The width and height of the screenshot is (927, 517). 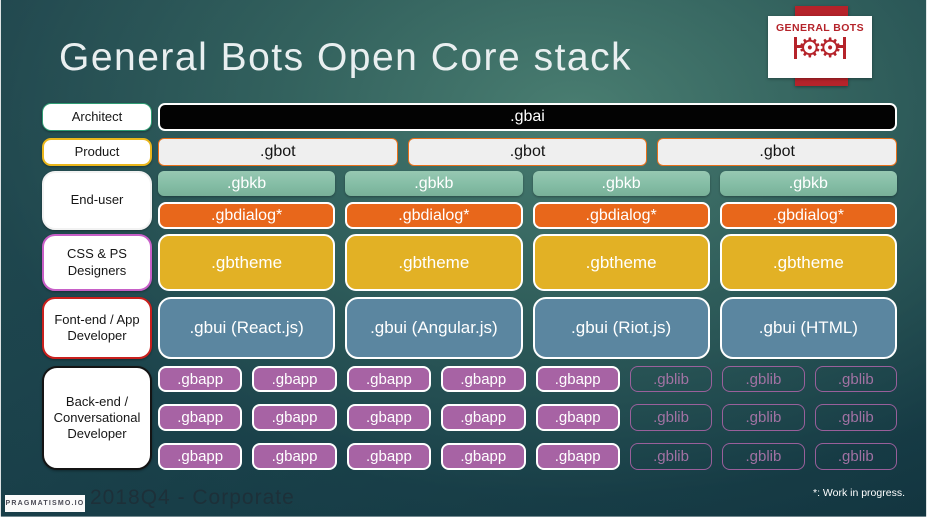 I want to click on row-gbdialog: .gbdialog* .gbdialog* .gbdialog* .gbdialog*, so click(x=527, y=215).